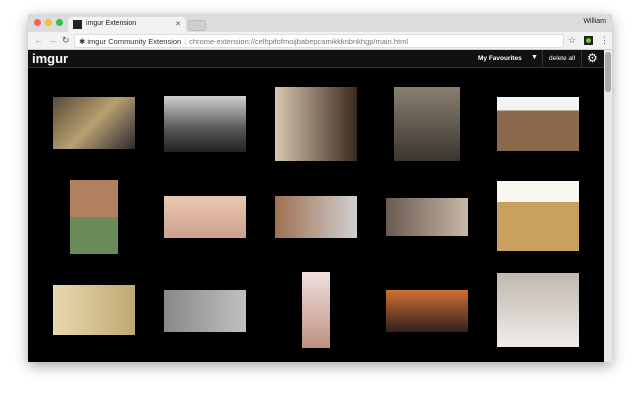  What do you see at coordinates (48, 22) in the screenshot?
I see `minimize-window-button` at bounding box center [48, 22].